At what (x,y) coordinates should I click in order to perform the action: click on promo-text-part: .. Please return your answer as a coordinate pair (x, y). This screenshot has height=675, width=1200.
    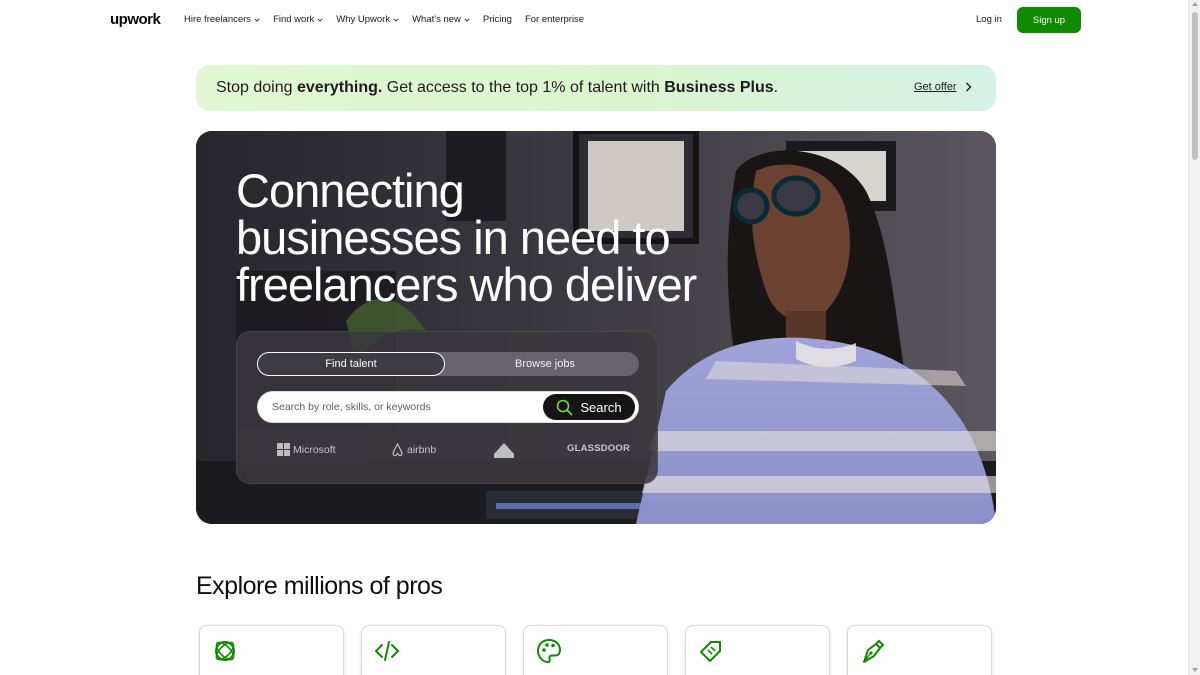
    Looking at the image, I should click on (776, 87).